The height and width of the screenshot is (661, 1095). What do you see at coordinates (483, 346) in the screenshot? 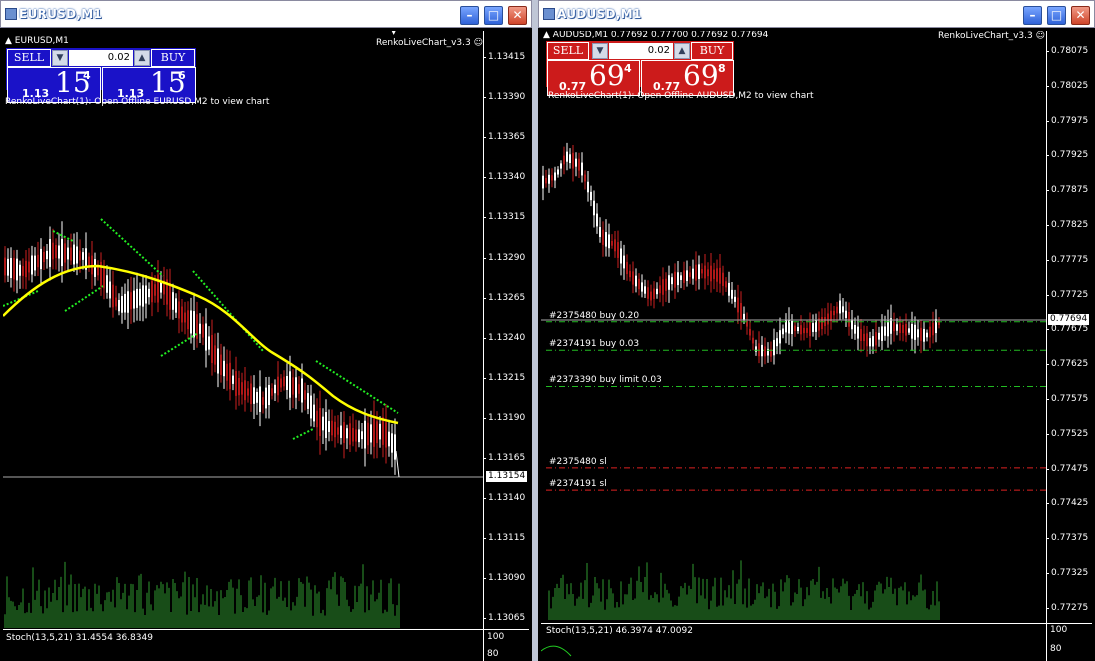
I see `price-axis-line` at bounding box center [483, 346].